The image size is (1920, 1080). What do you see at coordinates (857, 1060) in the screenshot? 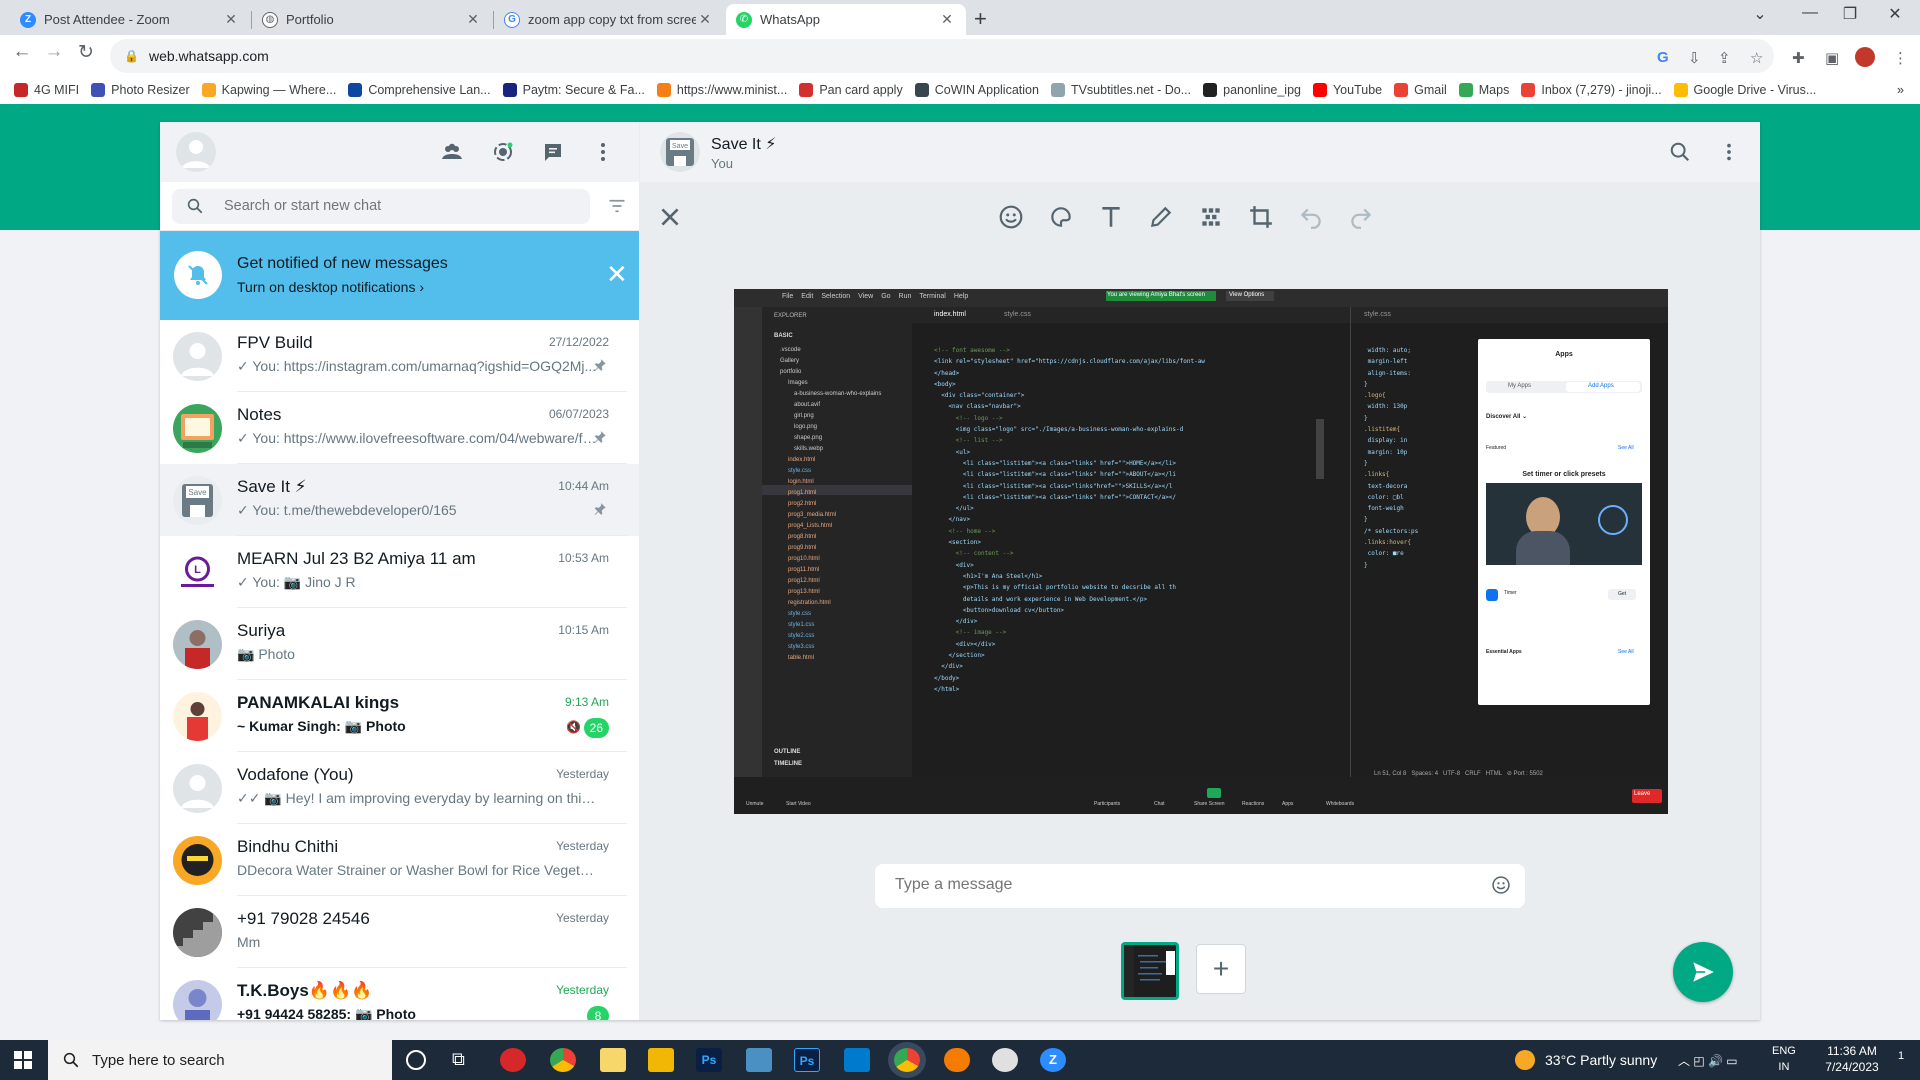
I see `vscode-icon` at bounding box center [857, 1060].